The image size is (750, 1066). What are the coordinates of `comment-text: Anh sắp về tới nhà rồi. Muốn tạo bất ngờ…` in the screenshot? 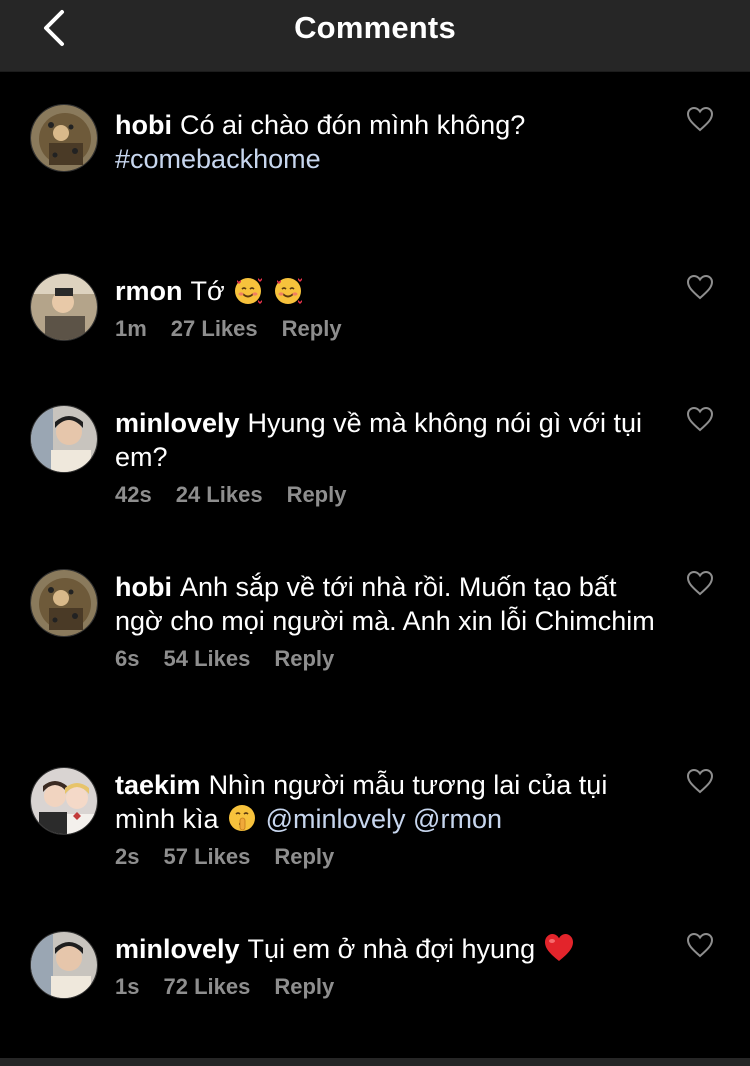 It's located at (385, 604).